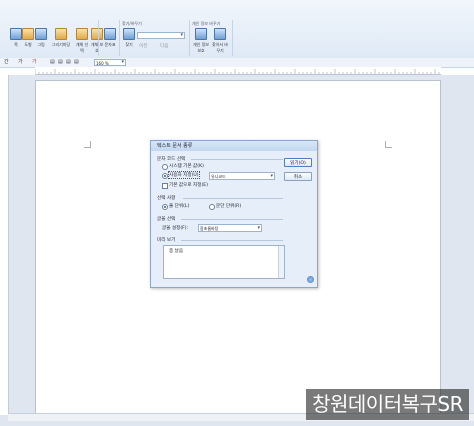  Describe the element at coordinates (165, 207) in the screenshot. I see `line-unit-radio` at that location.